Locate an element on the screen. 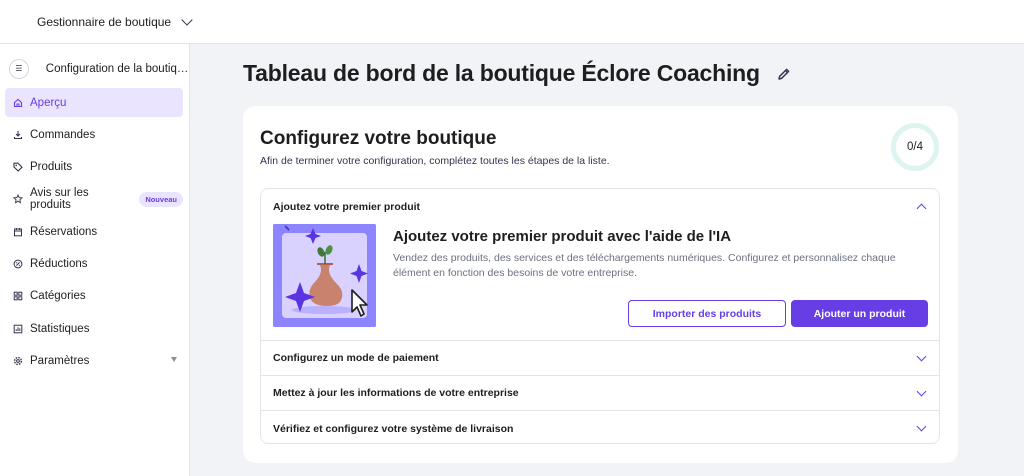 This screenshot has height=476, width=1024. progress-ring: 0/4 is located at coordinates (915, 147).